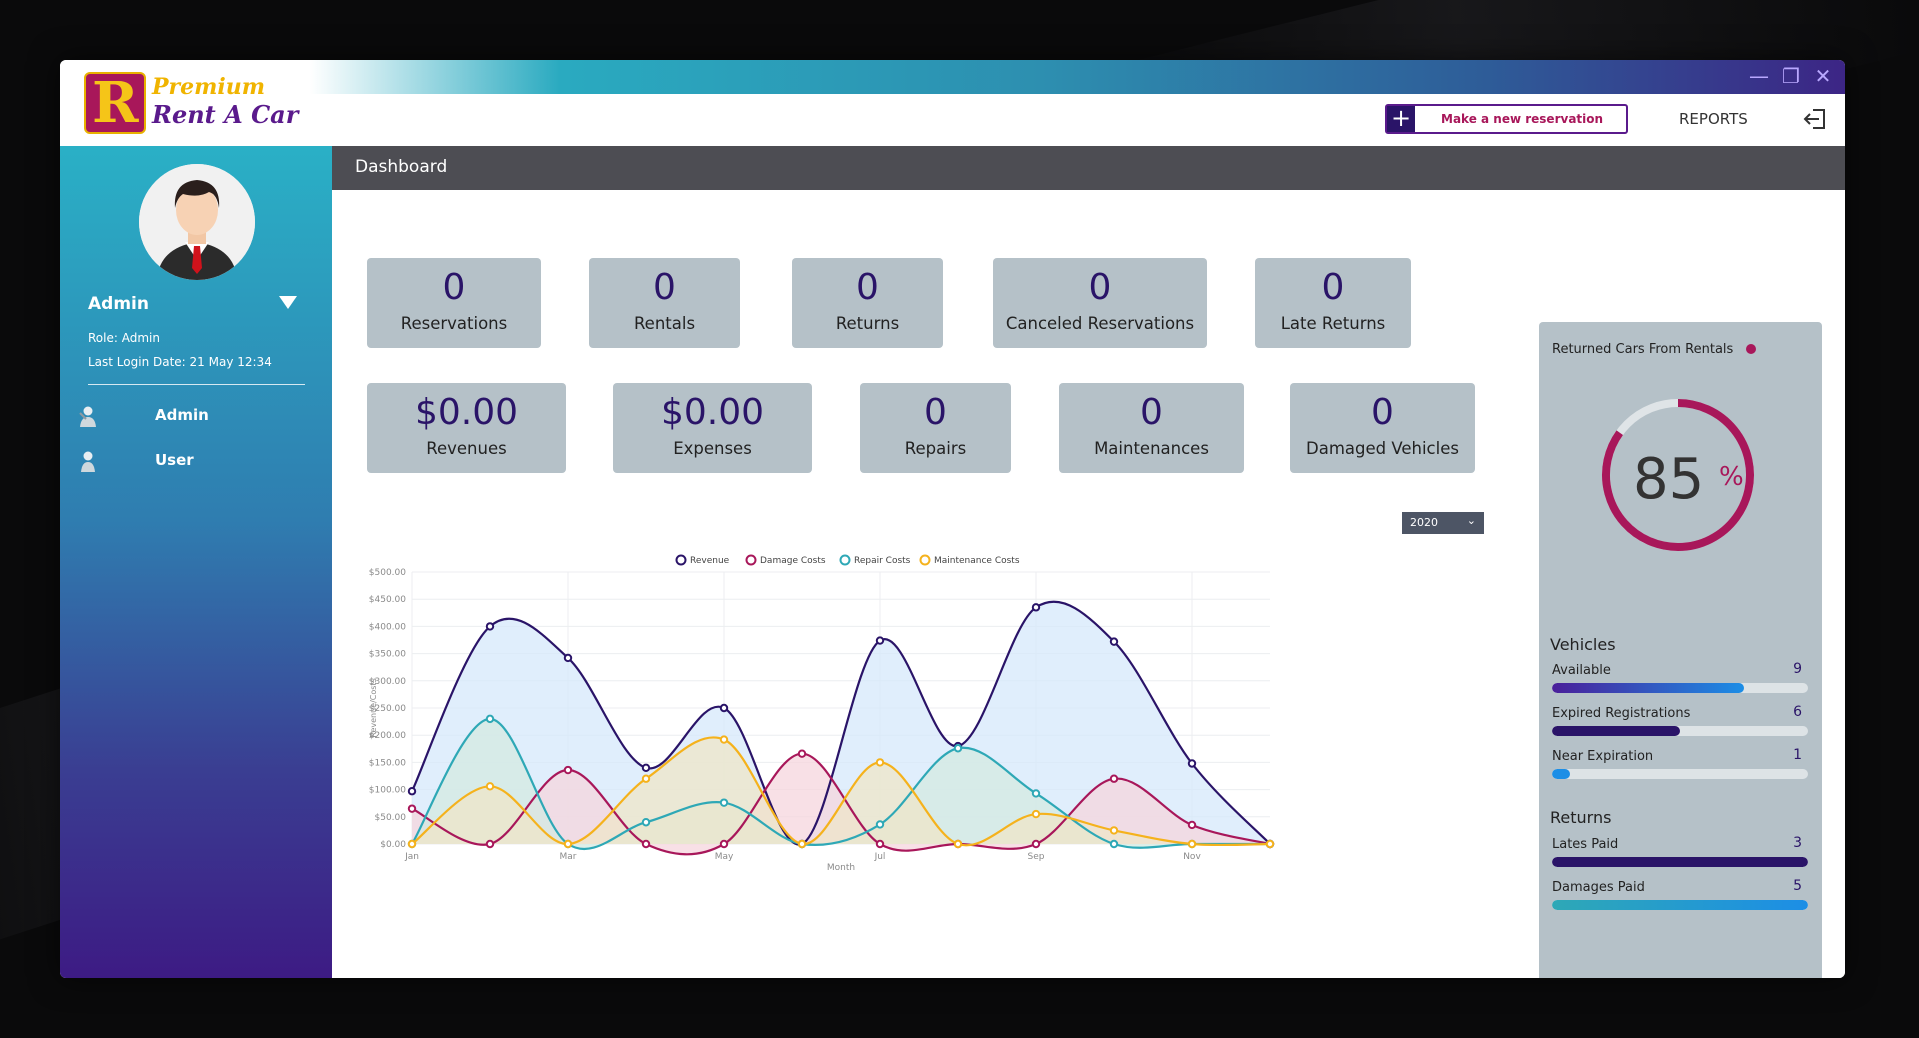 The height and width of the screenshot is (1038, 1919). Describe the element at coordinates (867, 323) in the screenshot. I see `stat-label: Returns` at that location.